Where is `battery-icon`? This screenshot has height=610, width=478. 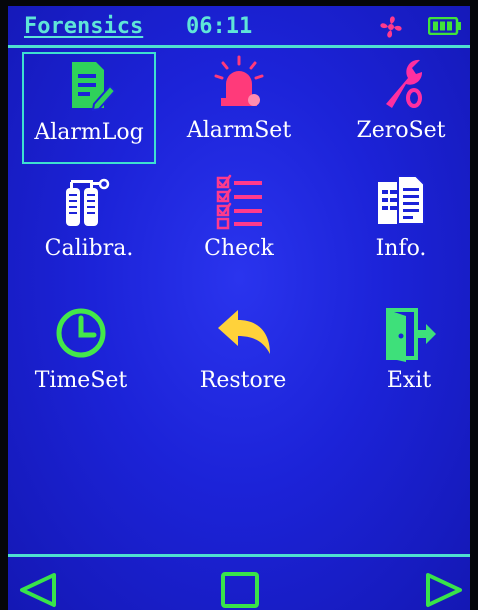
battery-icon is located at coordinates (444, 26).